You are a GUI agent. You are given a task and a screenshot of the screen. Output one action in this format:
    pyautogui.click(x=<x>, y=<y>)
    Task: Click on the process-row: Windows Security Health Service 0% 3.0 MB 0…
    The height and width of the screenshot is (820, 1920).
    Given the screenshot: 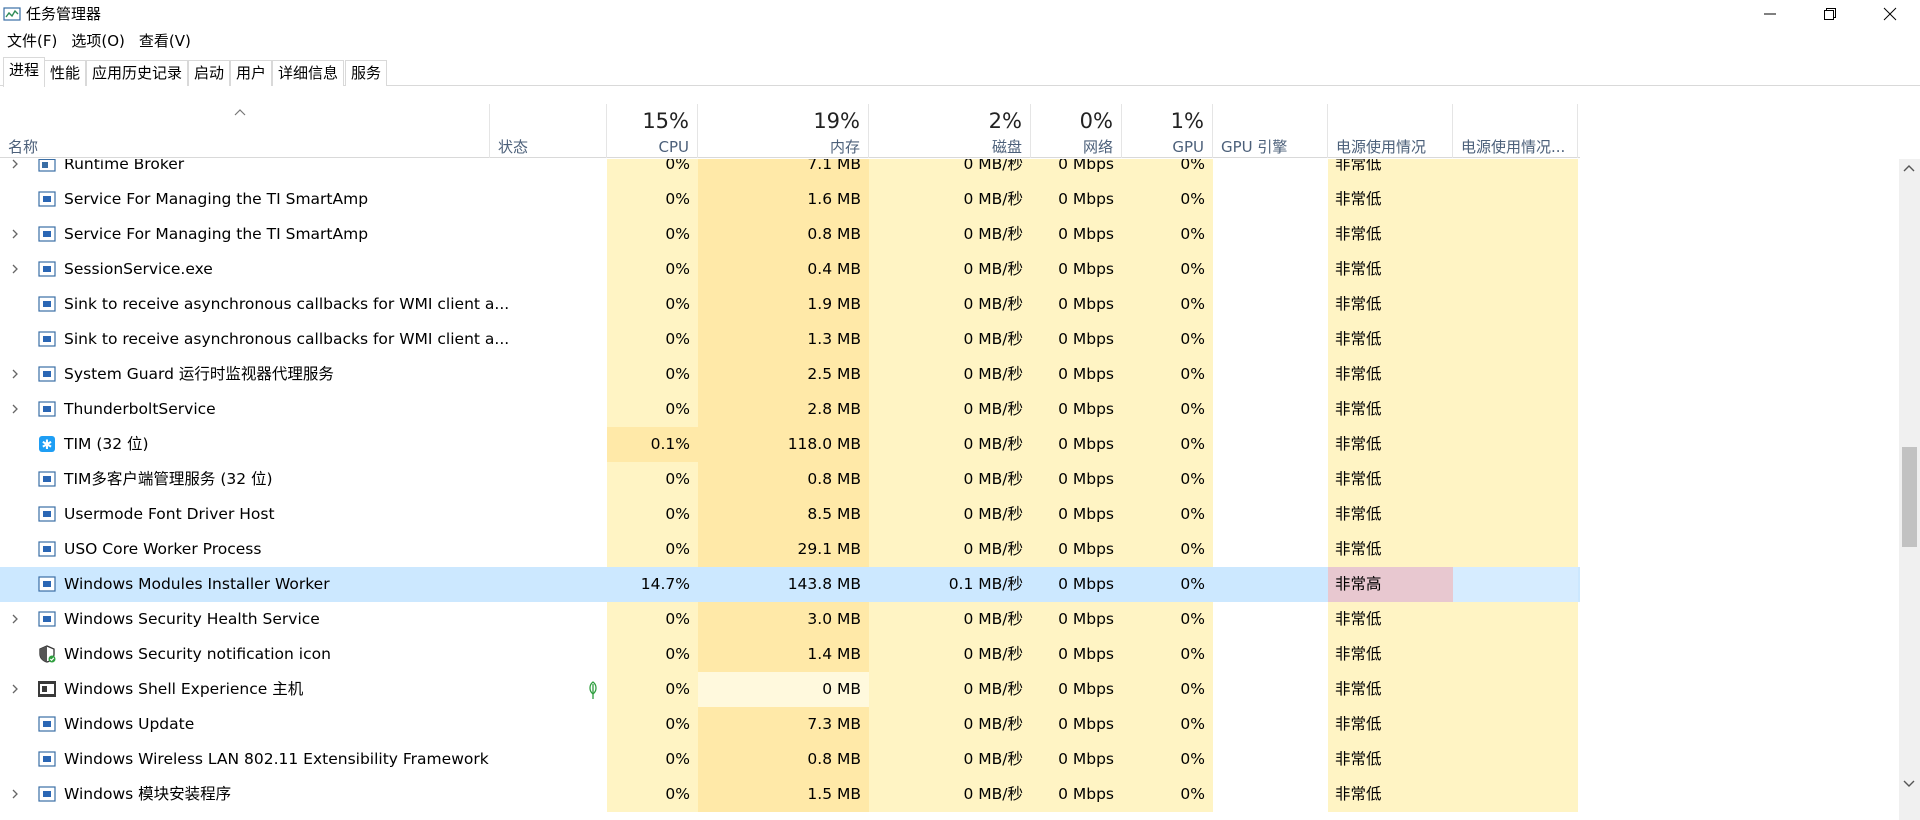 What is the action you would take?
    pyautogui.click(x=790, y=619)
    